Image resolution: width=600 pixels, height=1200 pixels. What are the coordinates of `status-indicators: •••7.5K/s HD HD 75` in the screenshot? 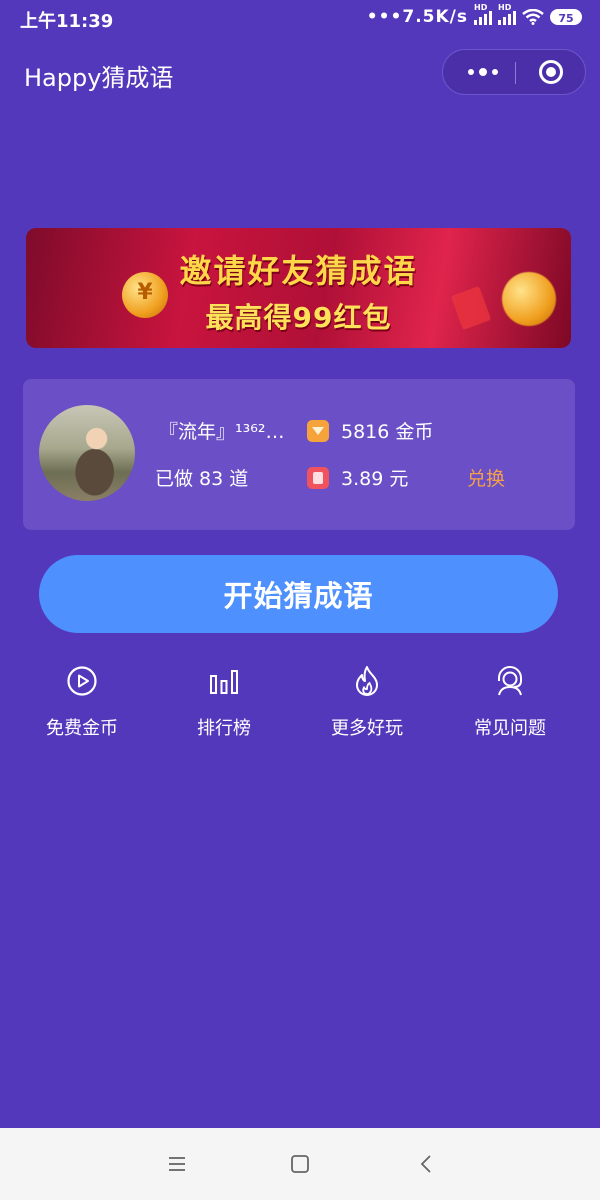 It's located at (474, 15).